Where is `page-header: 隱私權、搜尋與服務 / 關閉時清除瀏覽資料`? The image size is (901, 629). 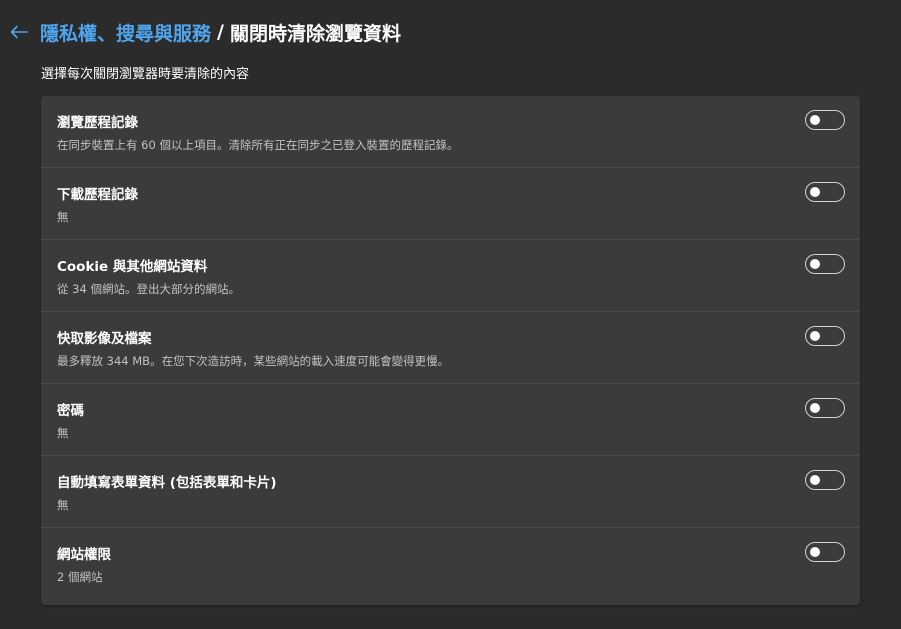 page-header: 隱私權、搜尋與服務 / 關閉時清除瀏覽資料 is located at coordinates (204, 32).